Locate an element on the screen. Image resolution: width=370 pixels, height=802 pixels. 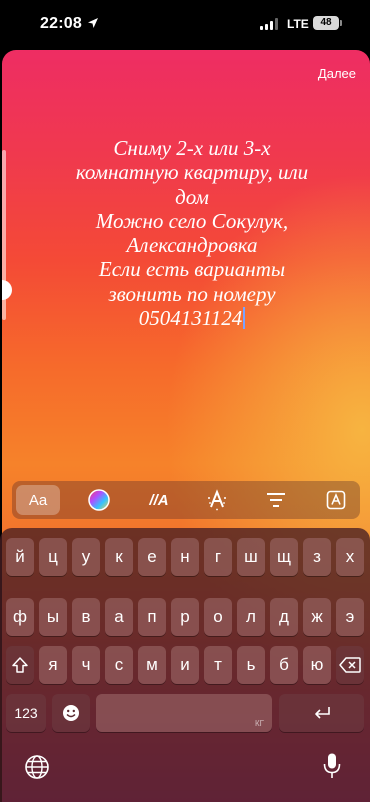
backspace-key is located at coordinates (350, 665).